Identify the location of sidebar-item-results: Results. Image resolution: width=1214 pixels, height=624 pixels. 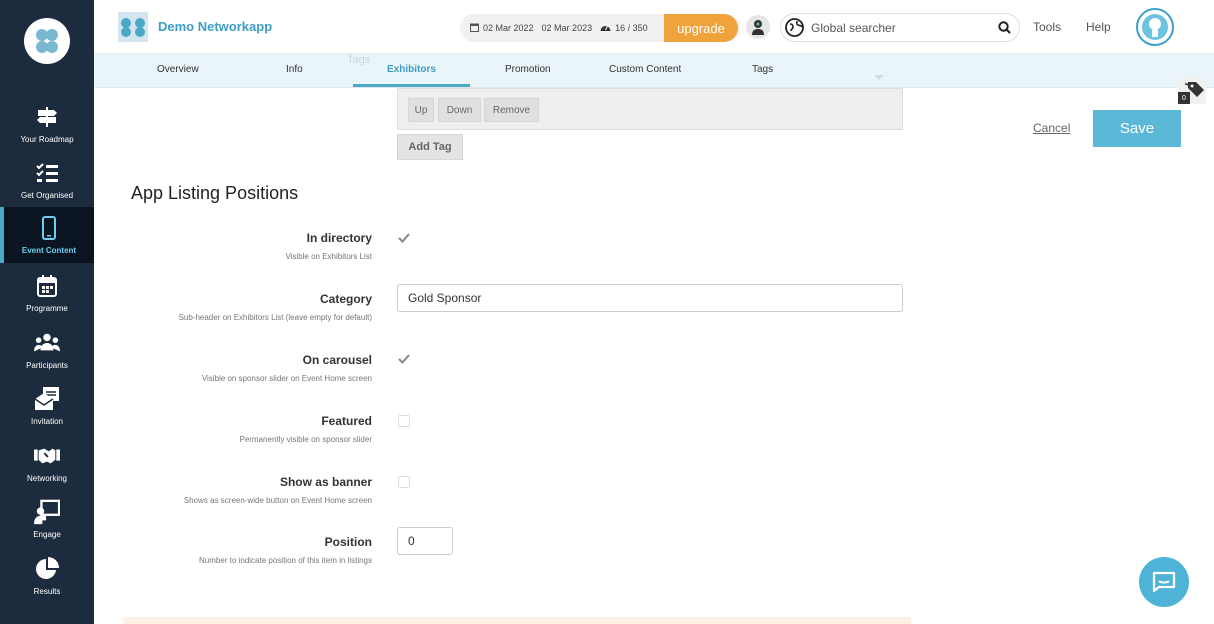
(47, 576).